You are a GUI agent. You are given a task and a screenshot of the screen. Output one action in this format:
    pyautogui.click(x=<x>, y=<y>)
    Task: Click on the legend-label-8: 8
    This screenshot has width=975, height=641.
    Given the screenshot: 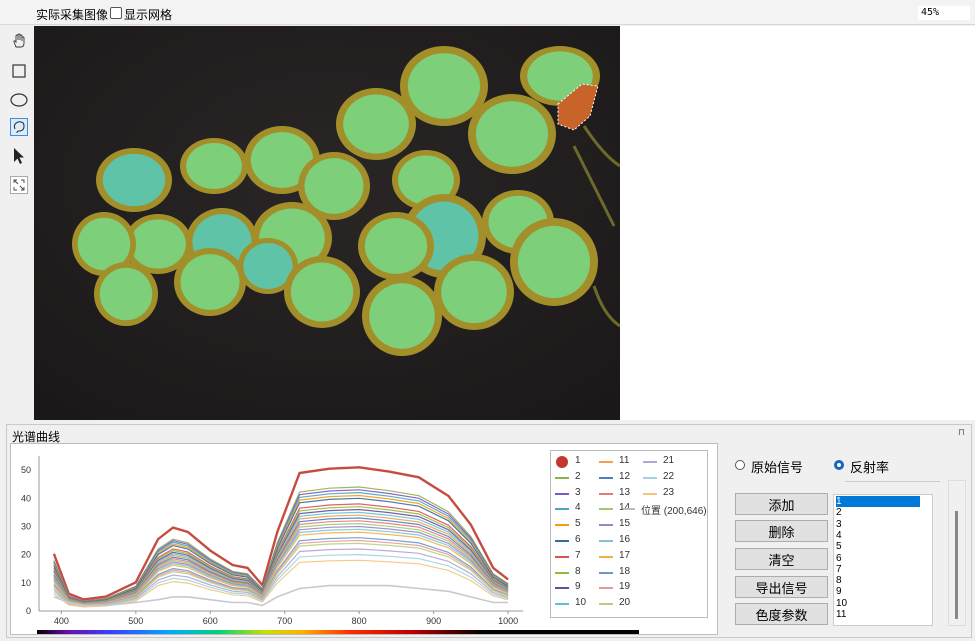 What is the action you would take?
    pyautogui.click(x=578, y=571)
    